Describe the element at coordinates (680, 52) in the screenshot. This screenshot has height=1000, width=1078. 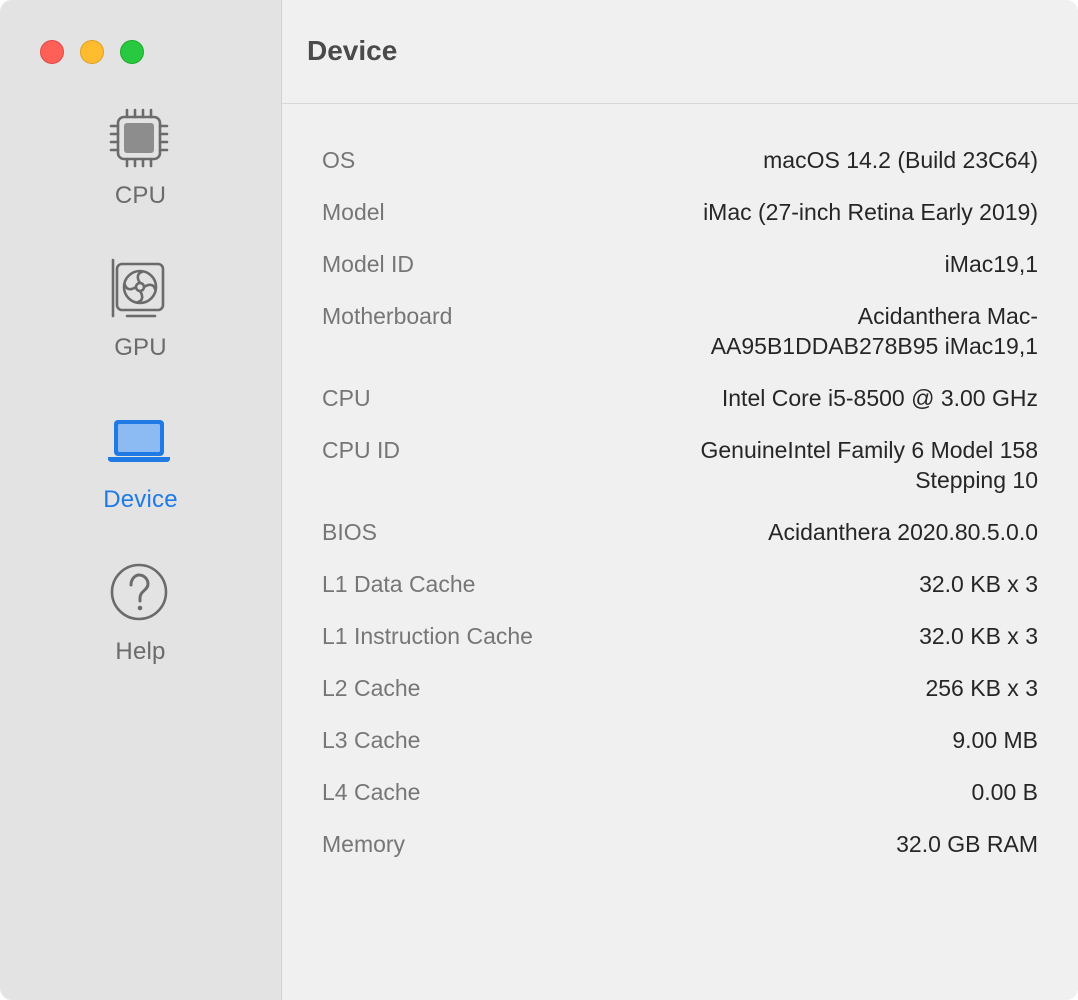
I see `title-bar: Device` at that location.